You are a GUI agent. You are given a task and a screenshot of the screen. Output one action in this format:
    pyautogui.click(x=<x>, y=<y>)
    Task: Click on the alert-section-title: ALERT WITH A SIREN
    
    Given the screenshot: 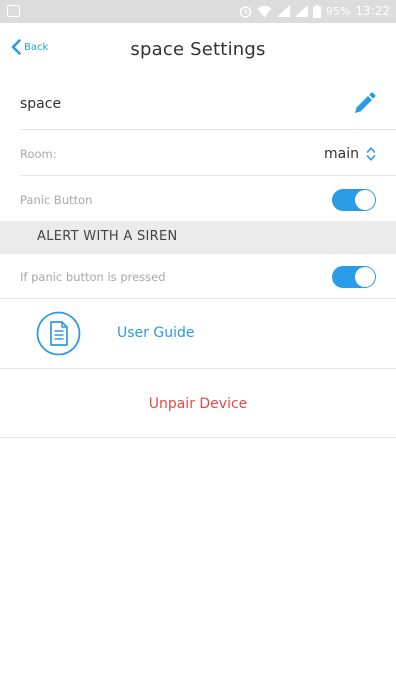 What is the action you would take?
    pyautogui.click(x=107, y=236)
    